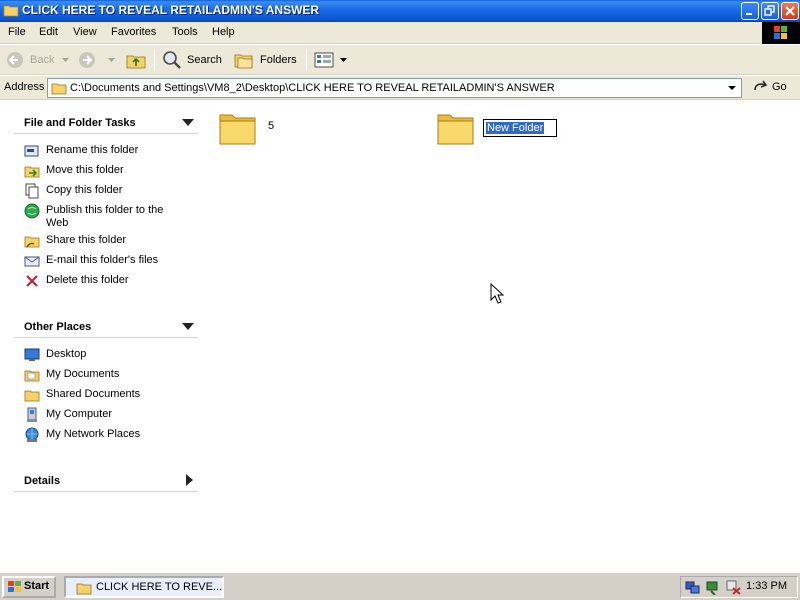 The image size is (800, 600). What do you see at coordinates (87, 60) in the screenshot?
I see `forward-arrow-icon` at bounding box center [87, 60].